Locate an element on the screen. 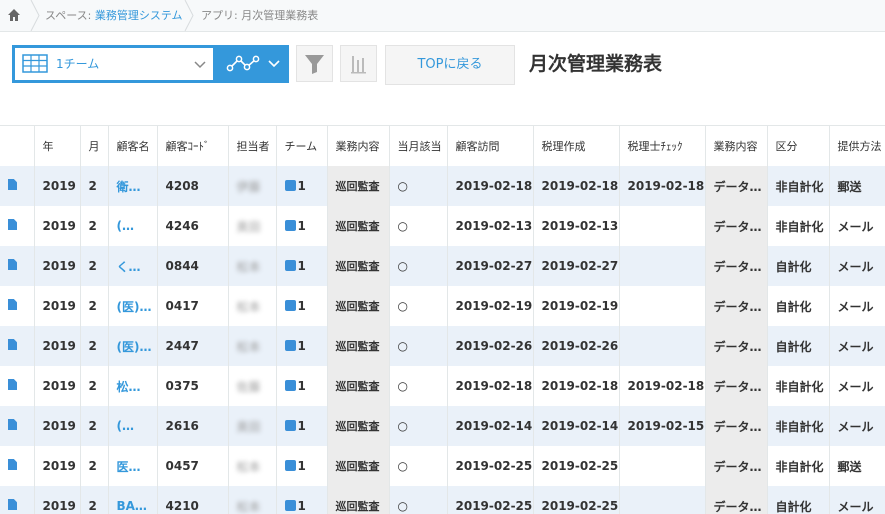 The width and height of the screenshot is (885, 514). graph-menu-button is located at coordinates (253, 64).